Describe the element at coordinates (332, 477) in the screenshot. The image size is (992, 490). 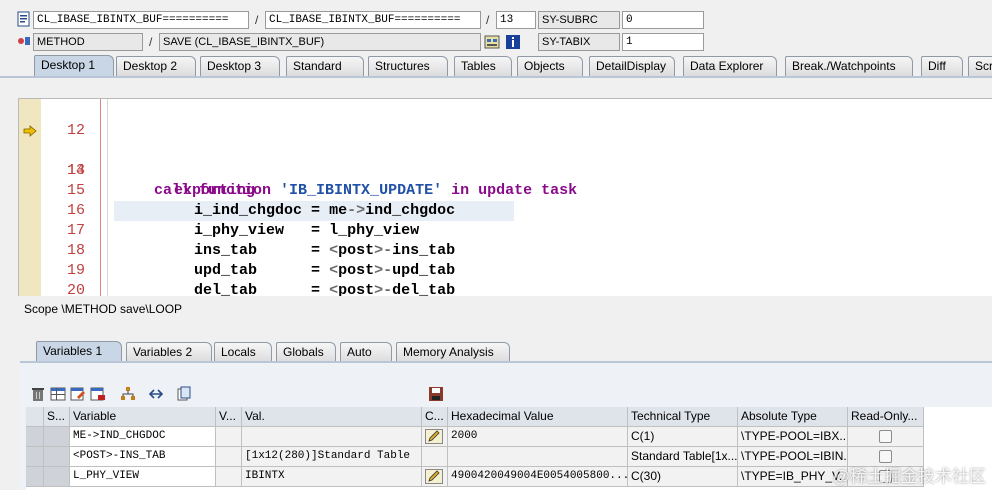
I see `value-cell: IBINTX` at that location.